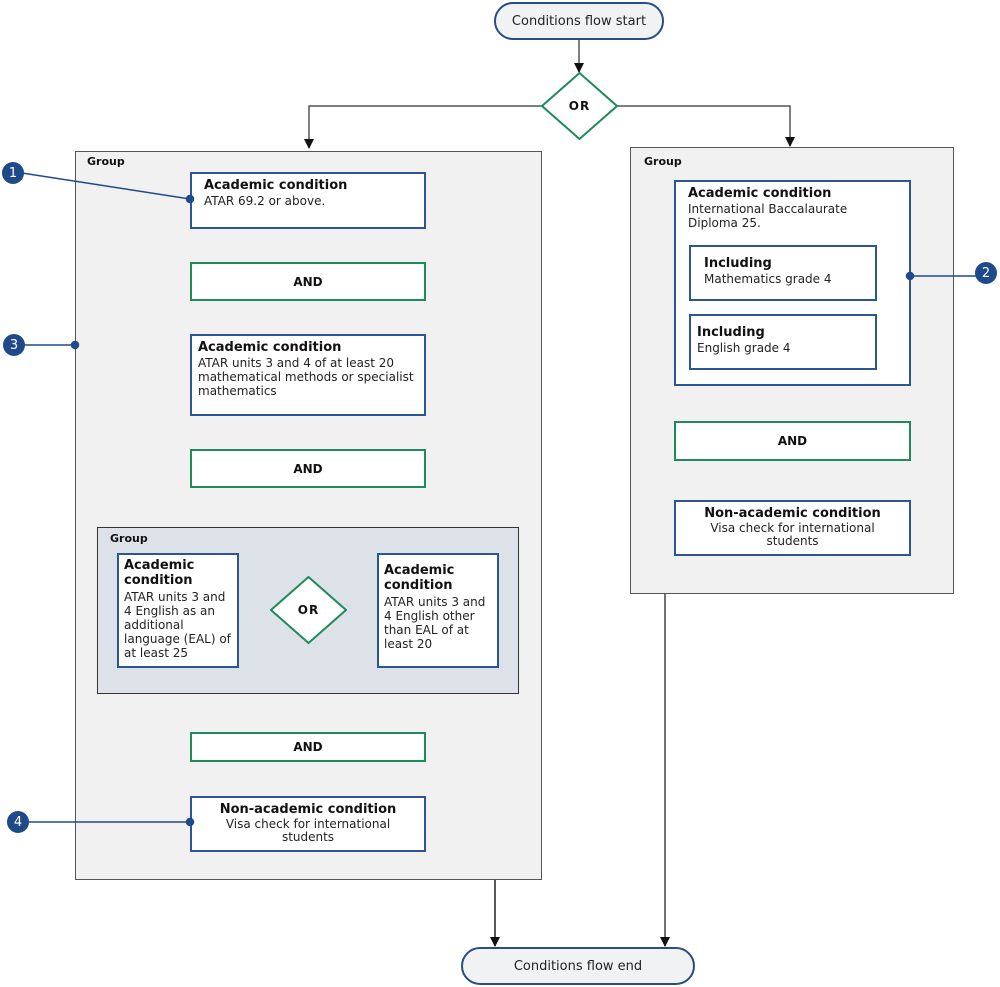 The width and height of the screenshot is (1000, 987). Describe the element at coordinates (106, 161) in the screenshot. I see `left-group-label: Group` at that location.